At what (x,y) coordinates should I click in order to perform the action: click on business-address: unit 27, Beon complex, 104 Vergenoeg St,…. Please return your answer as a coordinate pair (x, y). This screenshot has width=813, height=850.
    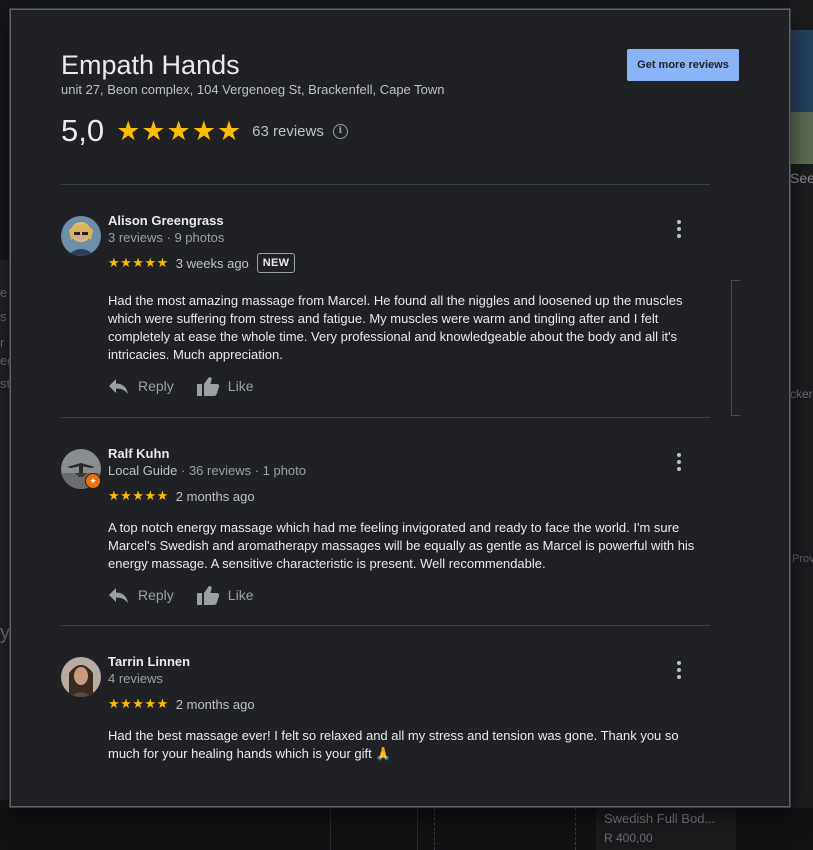
    Looking at the image, I should click on (253, 89).